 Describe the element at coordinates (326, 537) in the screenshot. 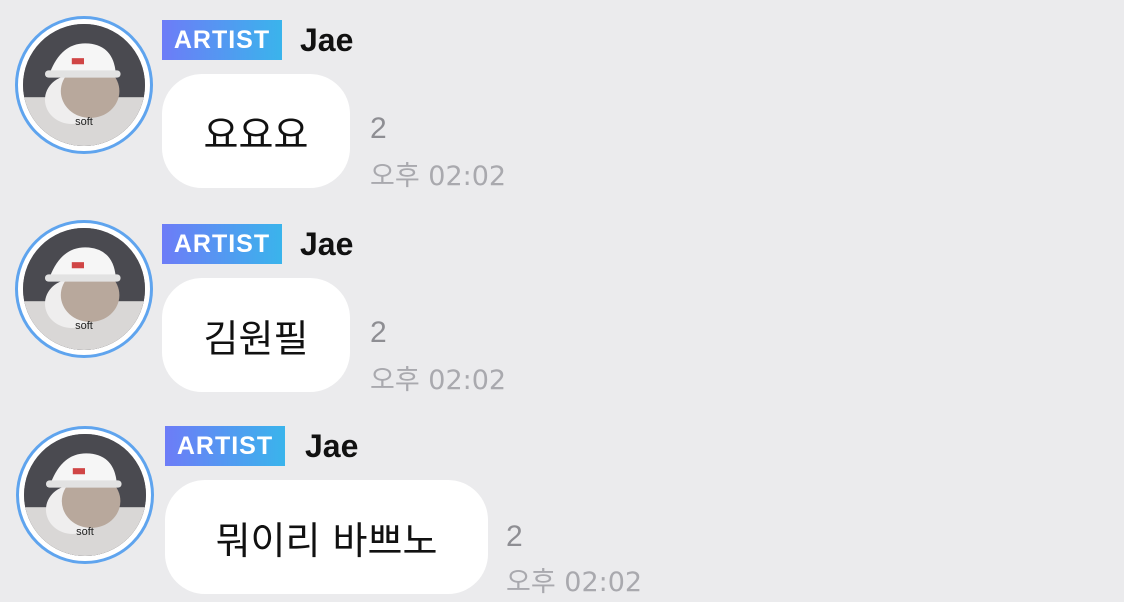

I see `message-bubble: 뭐이리 바쁘노` at that location.